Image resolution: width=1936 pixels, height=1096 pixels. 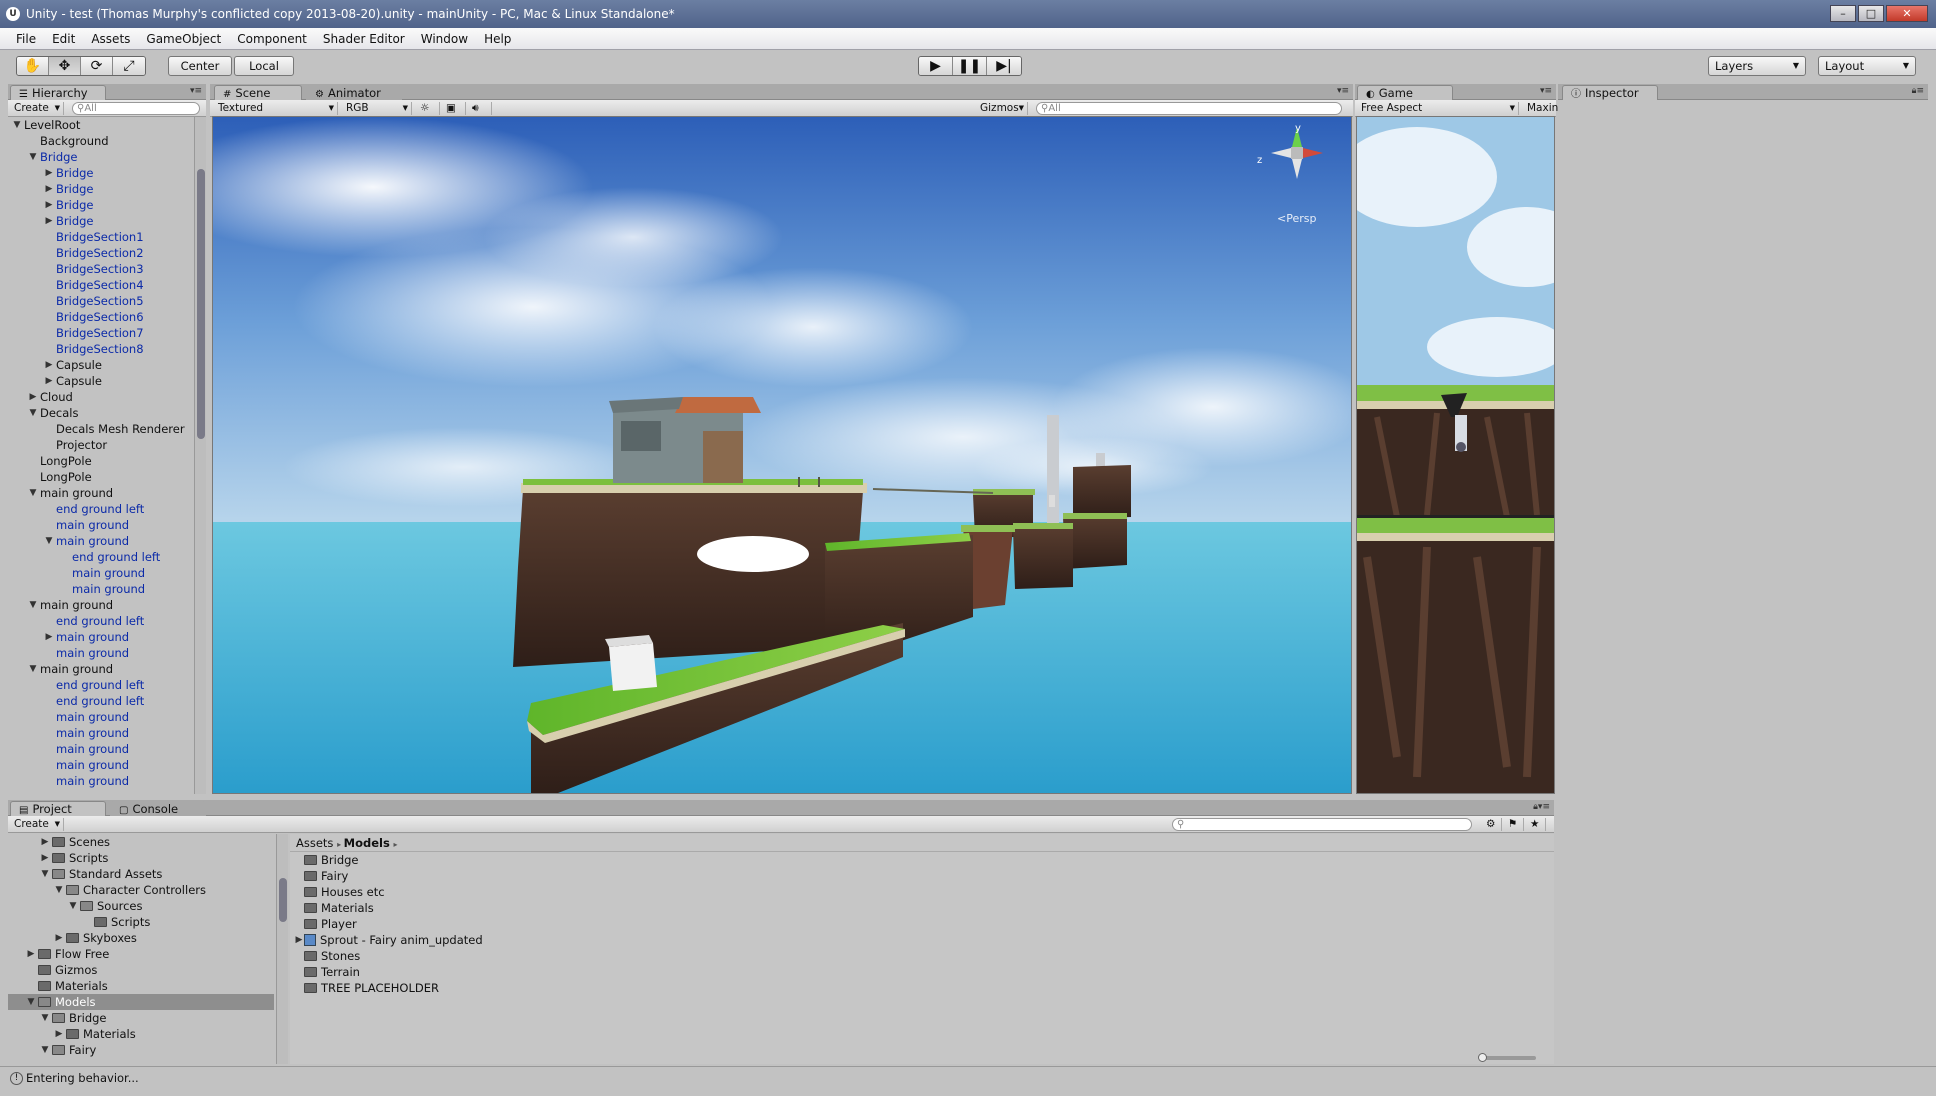 I want to click on hierarchy-create-dropdown: Create ▼, so click(x=37, y=108).